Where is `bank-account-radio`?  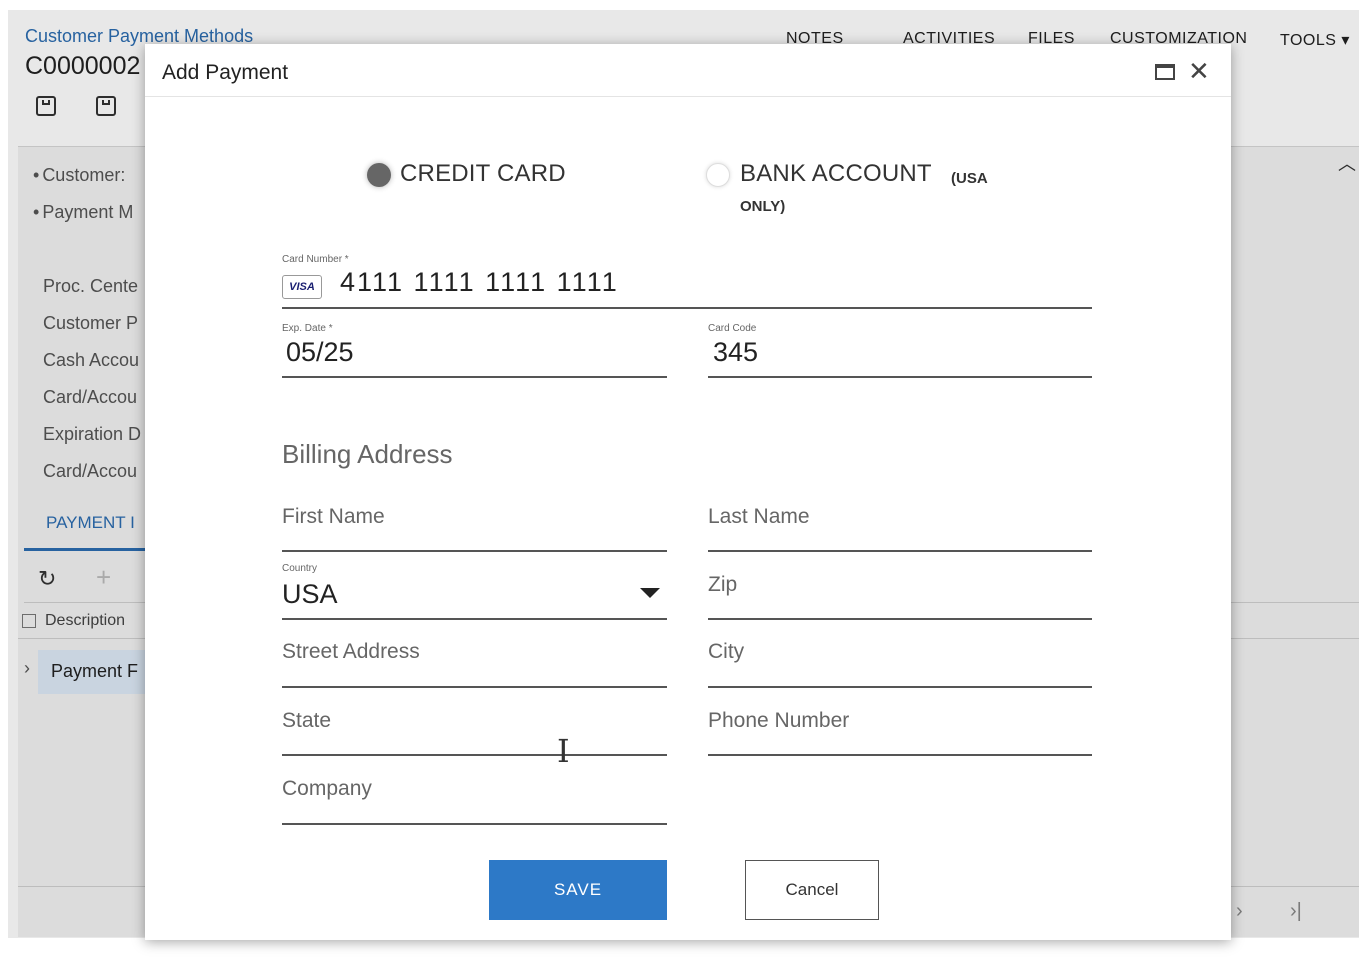 bank-account-radio is located at coordinates (718, 175).